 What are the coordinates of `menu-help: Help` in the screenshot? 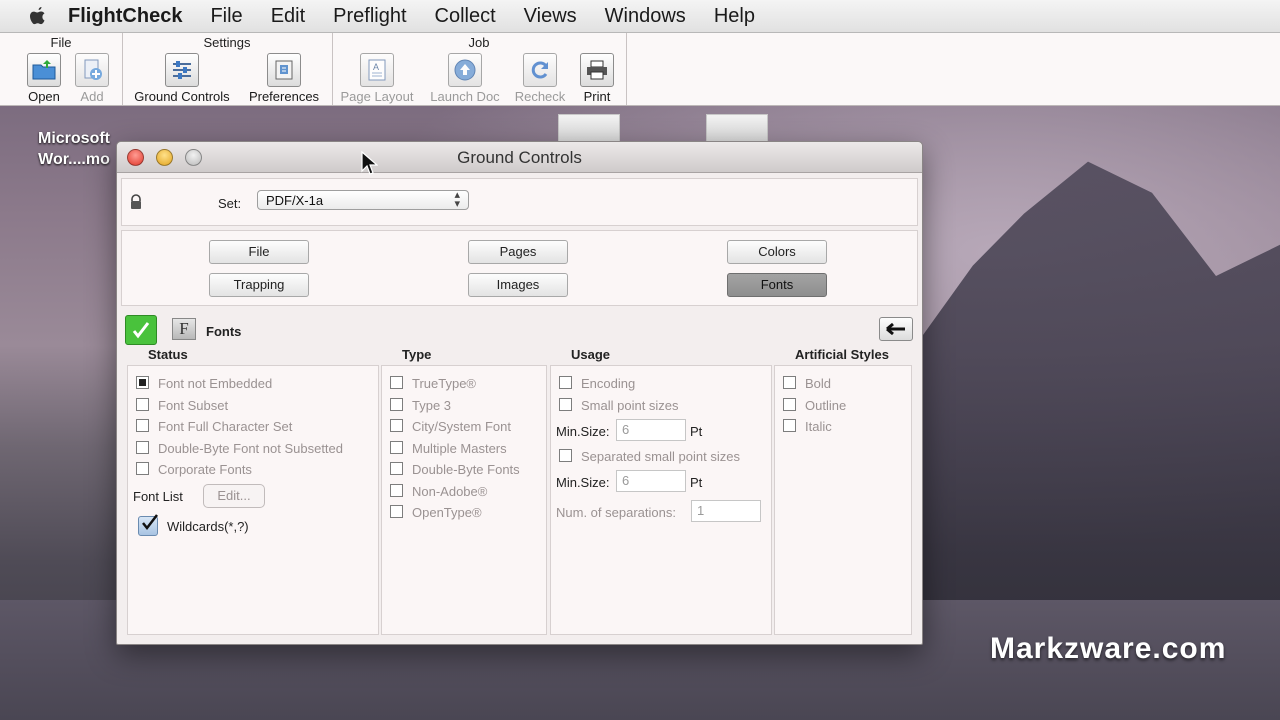 It's located at (734, 16).